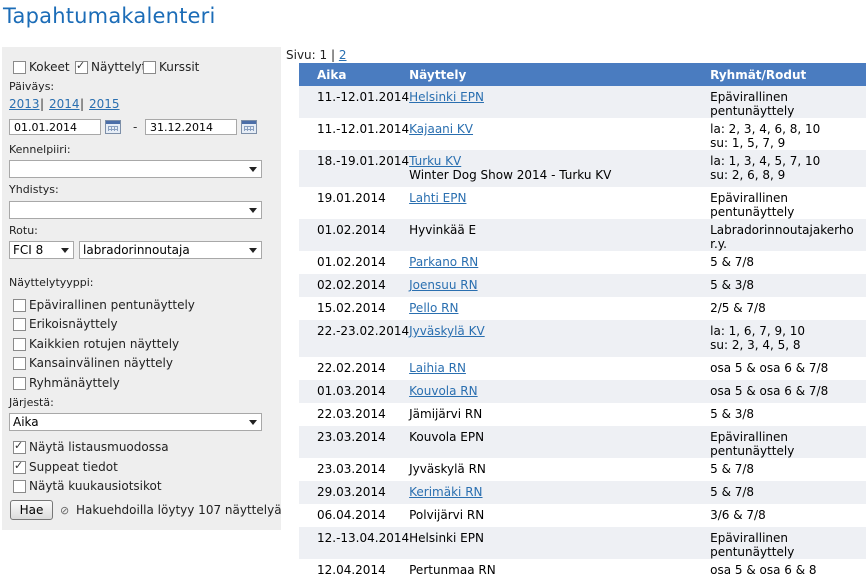  What do you see at coordinates (441, 129) in the screenshot?
I see `event-name-link: Kajaani KV` at bounding box center [441, 129].